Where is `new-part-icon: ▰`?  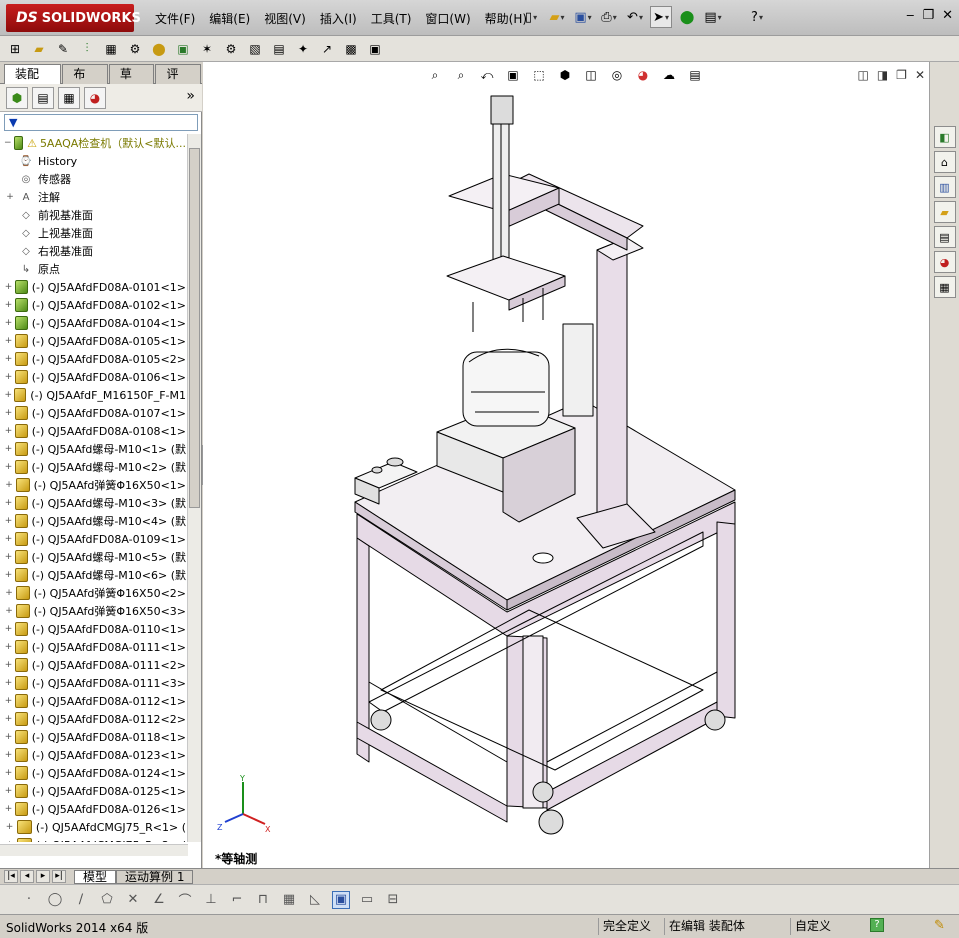
new-part-icon: ▰ is located at coordinates (39, 49).